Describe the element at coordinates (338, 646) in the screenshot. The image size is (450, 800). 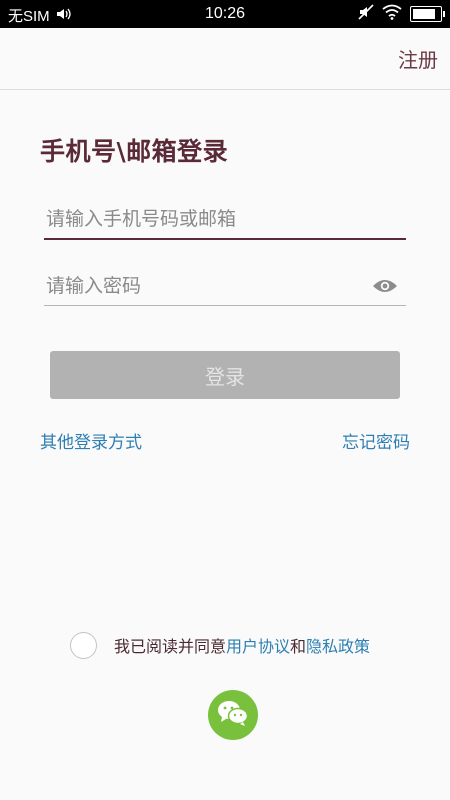
I see `privacy-policy-link: 隐私政策` at that location.